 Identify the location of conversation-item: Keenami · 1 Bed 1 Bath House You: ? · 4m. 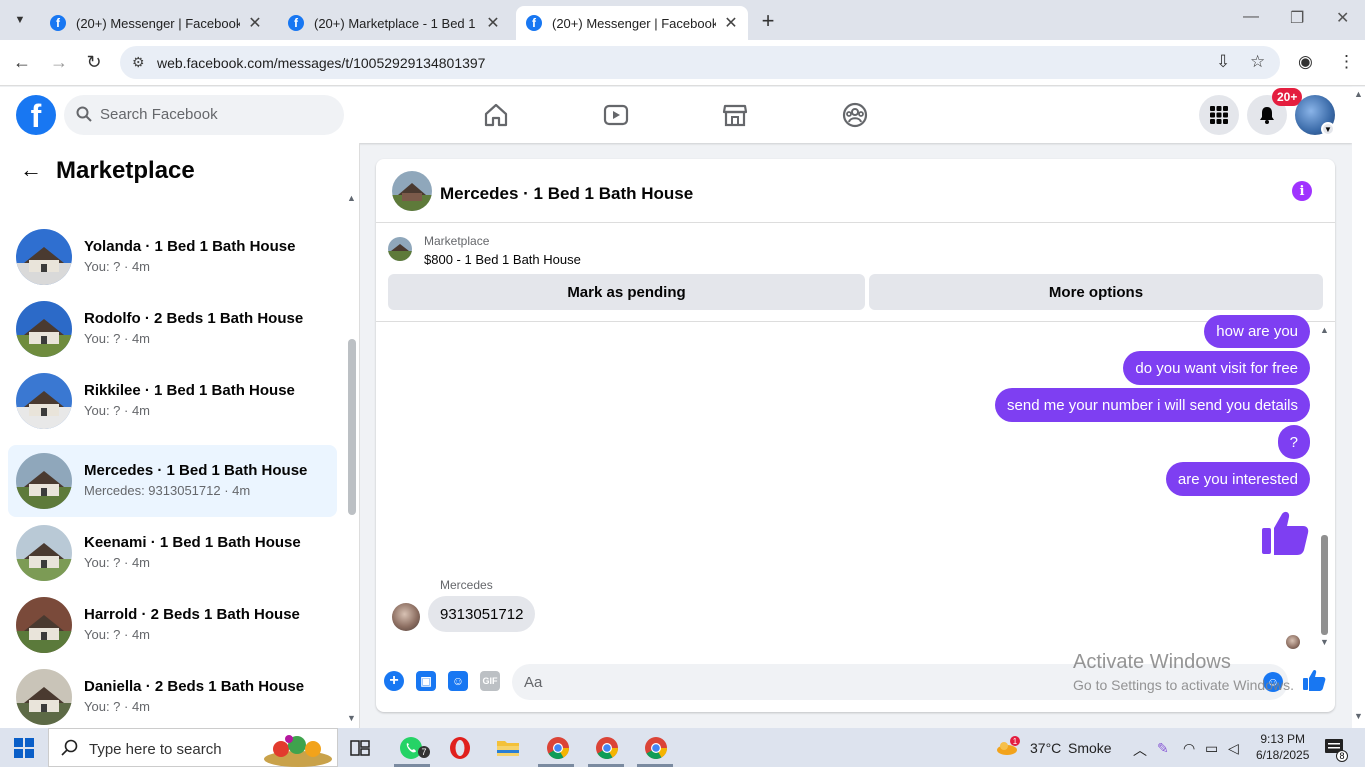
(172, 553).